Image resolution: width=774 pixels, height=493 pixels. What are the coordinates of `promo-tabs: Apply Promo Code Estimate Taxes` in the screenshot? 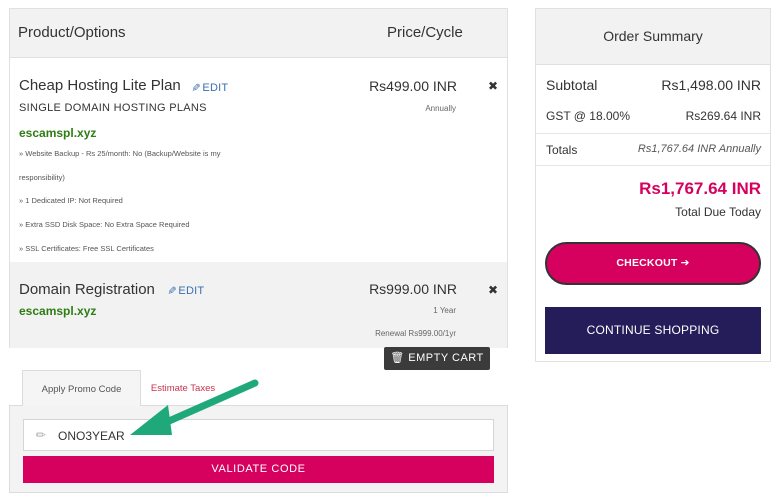 It's located at (258, 387).